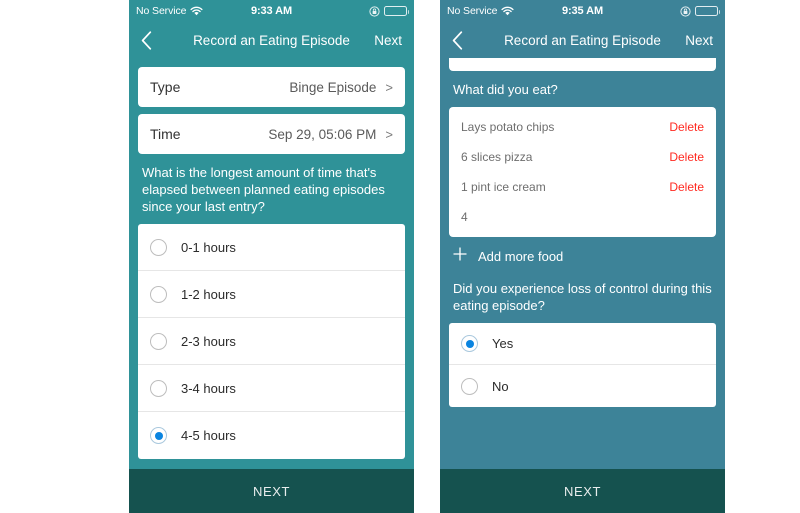  Describe the element at coordinates (208, 388) in the screenshot. I see `option-label: 3-4 hours` at that location.